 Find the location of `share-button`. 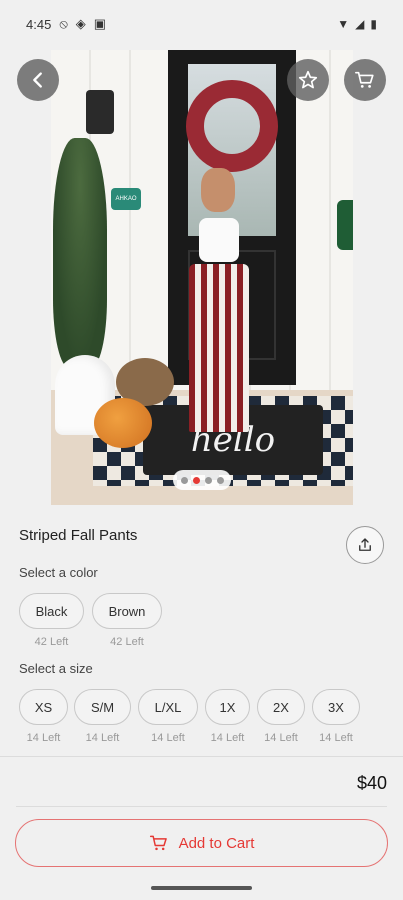

share-button is located at coordinates (365, 545).